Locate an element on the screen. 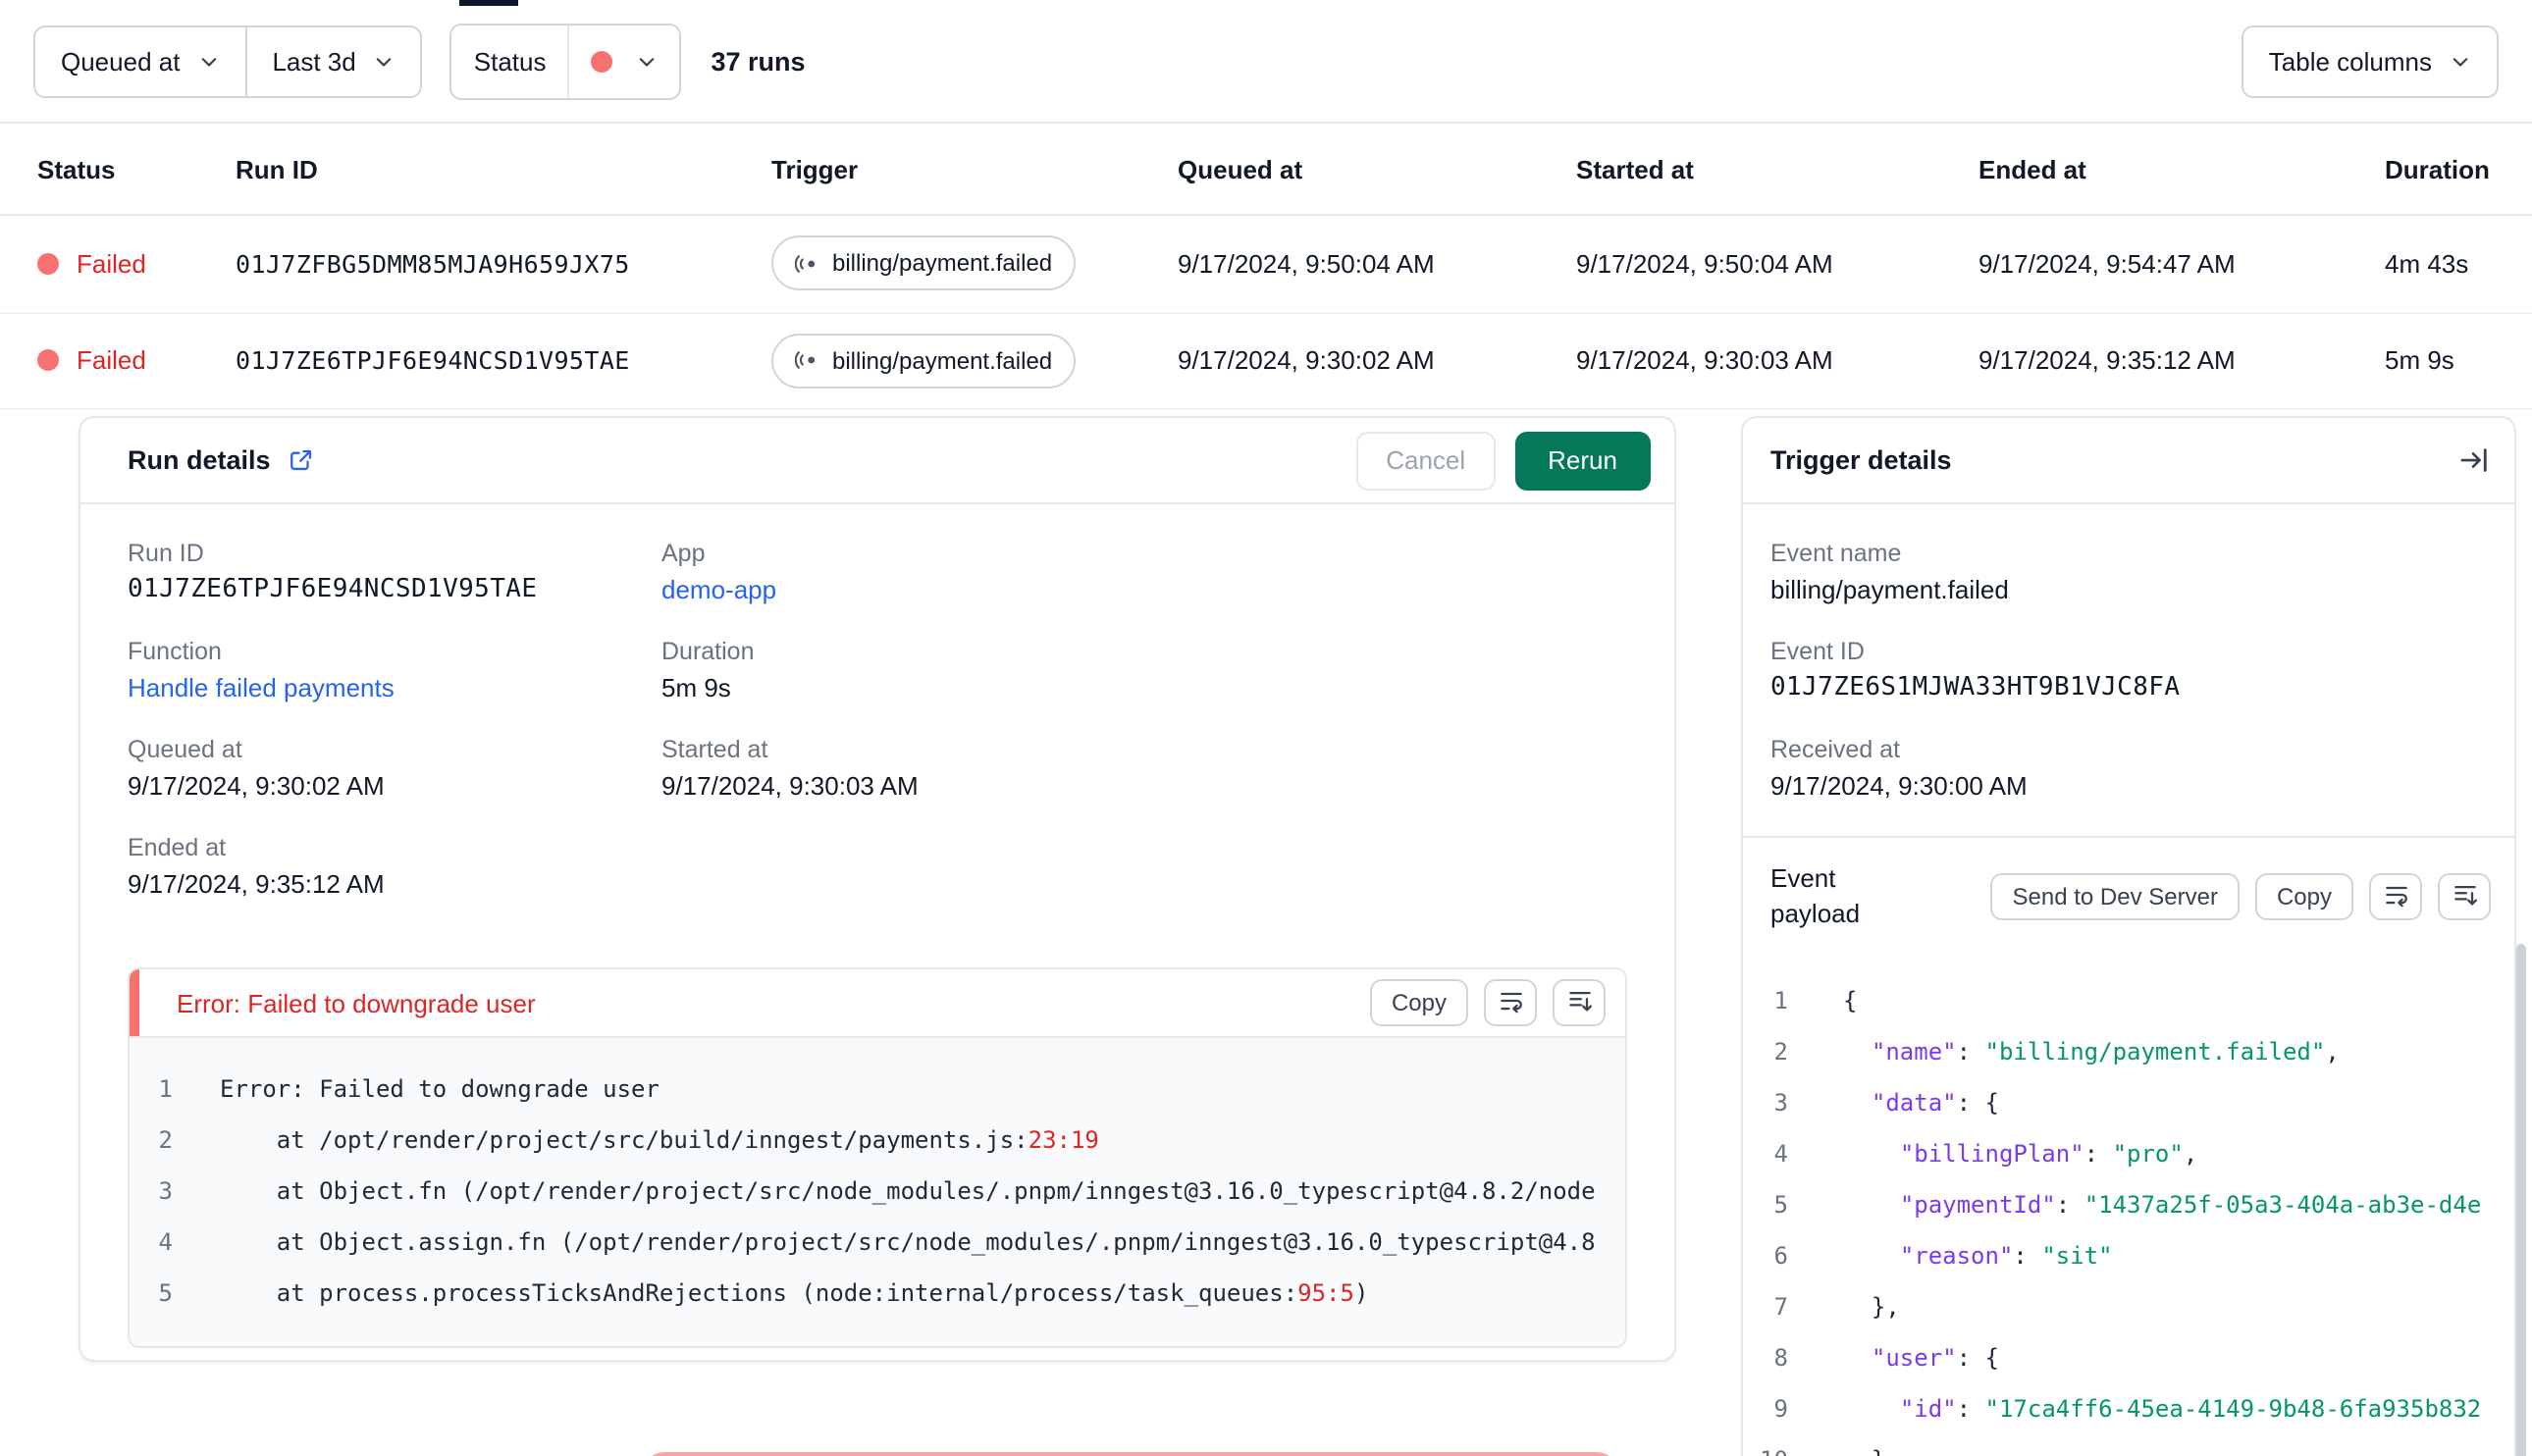 This screenshot has height=1456, width=2532. chevron-down-icon is located at coordinates (385, 61).